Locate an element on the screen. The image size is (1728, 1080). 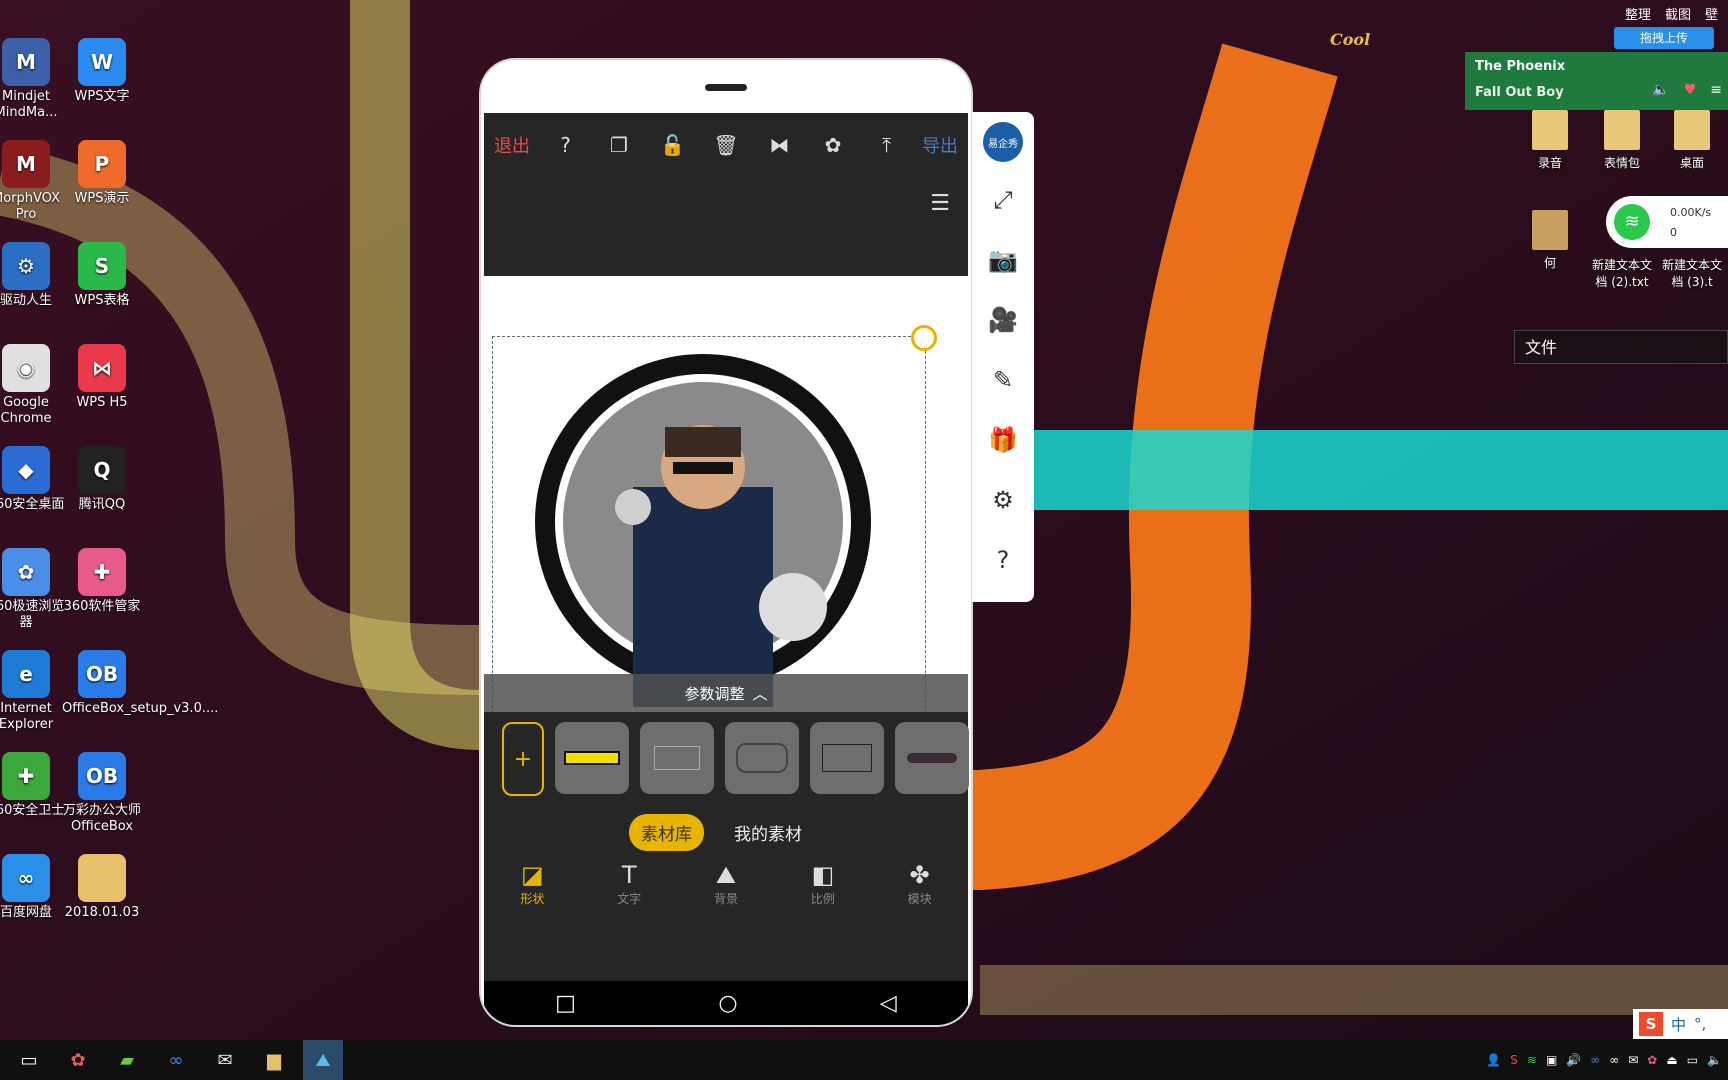
nav-item-label: 形状 is located at coordinates (532, 899).